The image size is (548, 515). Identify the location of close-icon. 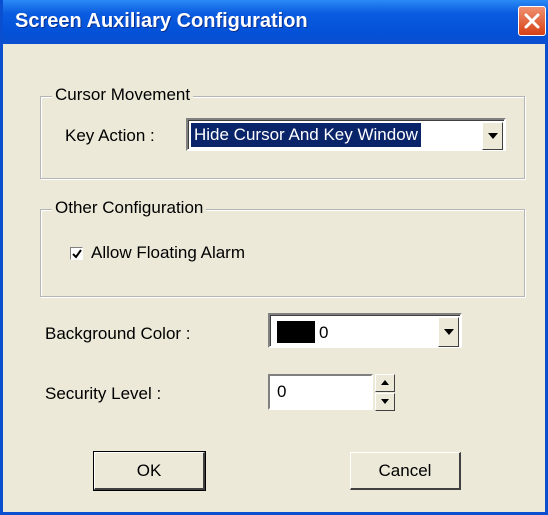
(532, 21).